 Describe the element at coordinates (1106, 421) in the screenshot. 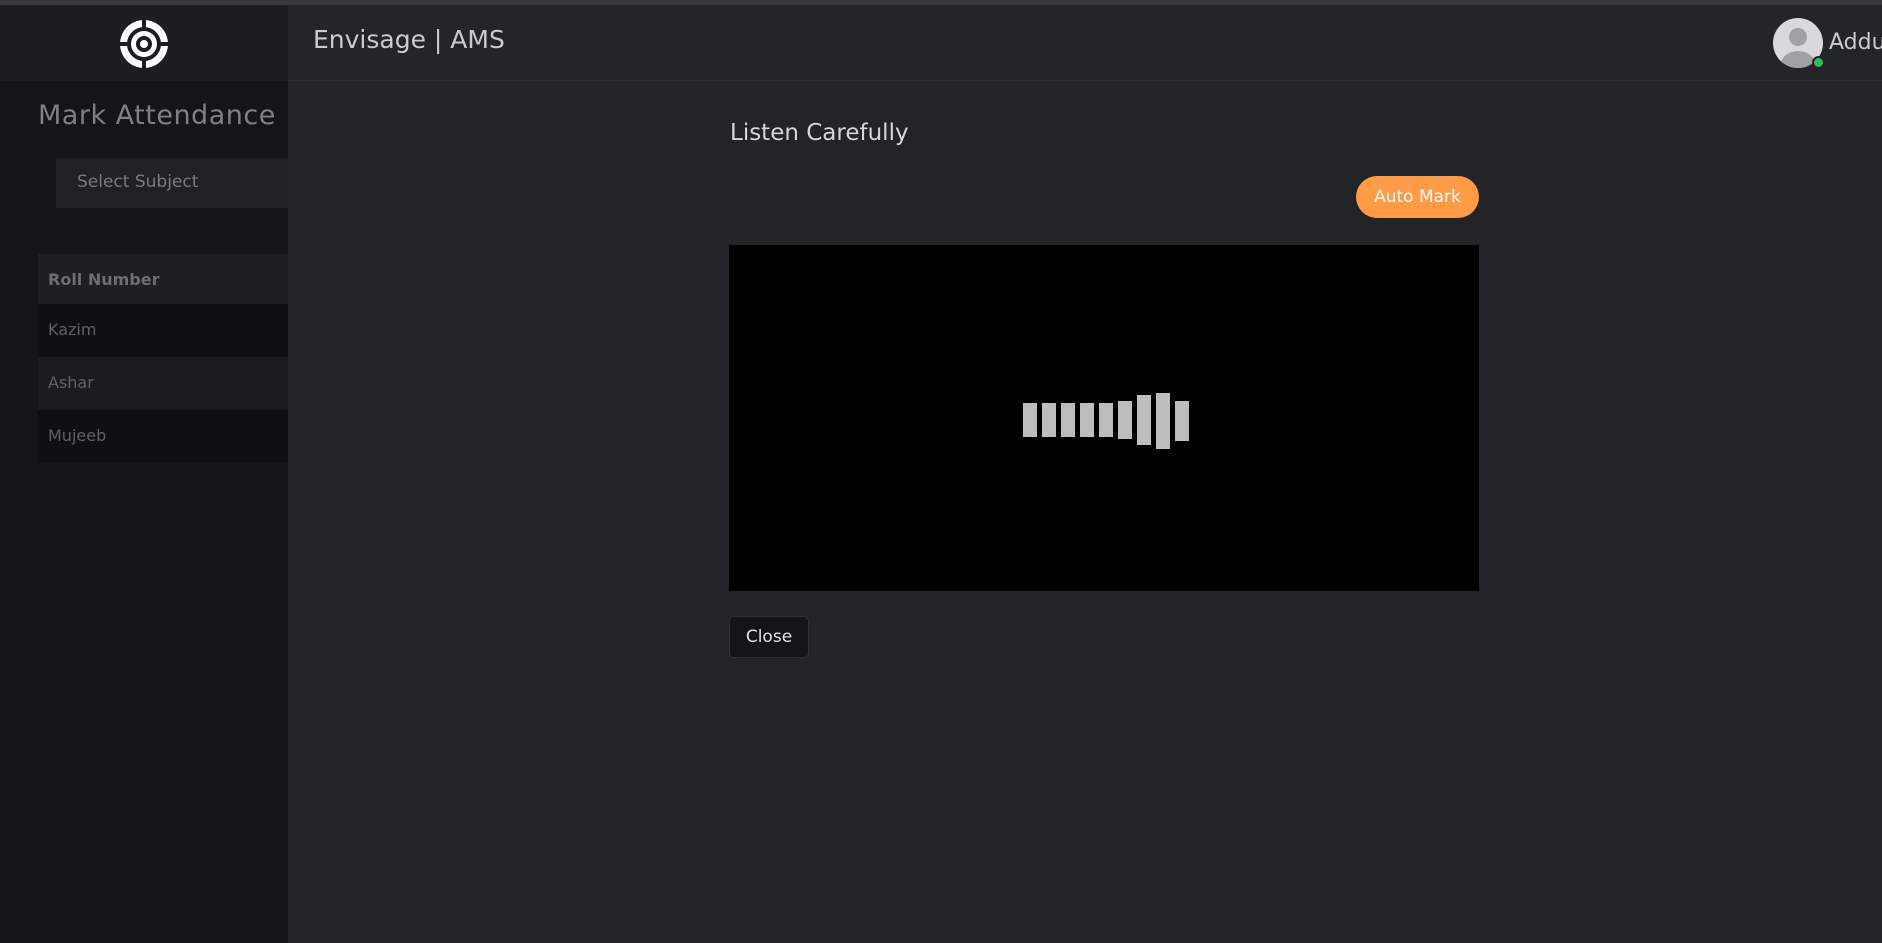

I see `equalizer-icon` at that location.